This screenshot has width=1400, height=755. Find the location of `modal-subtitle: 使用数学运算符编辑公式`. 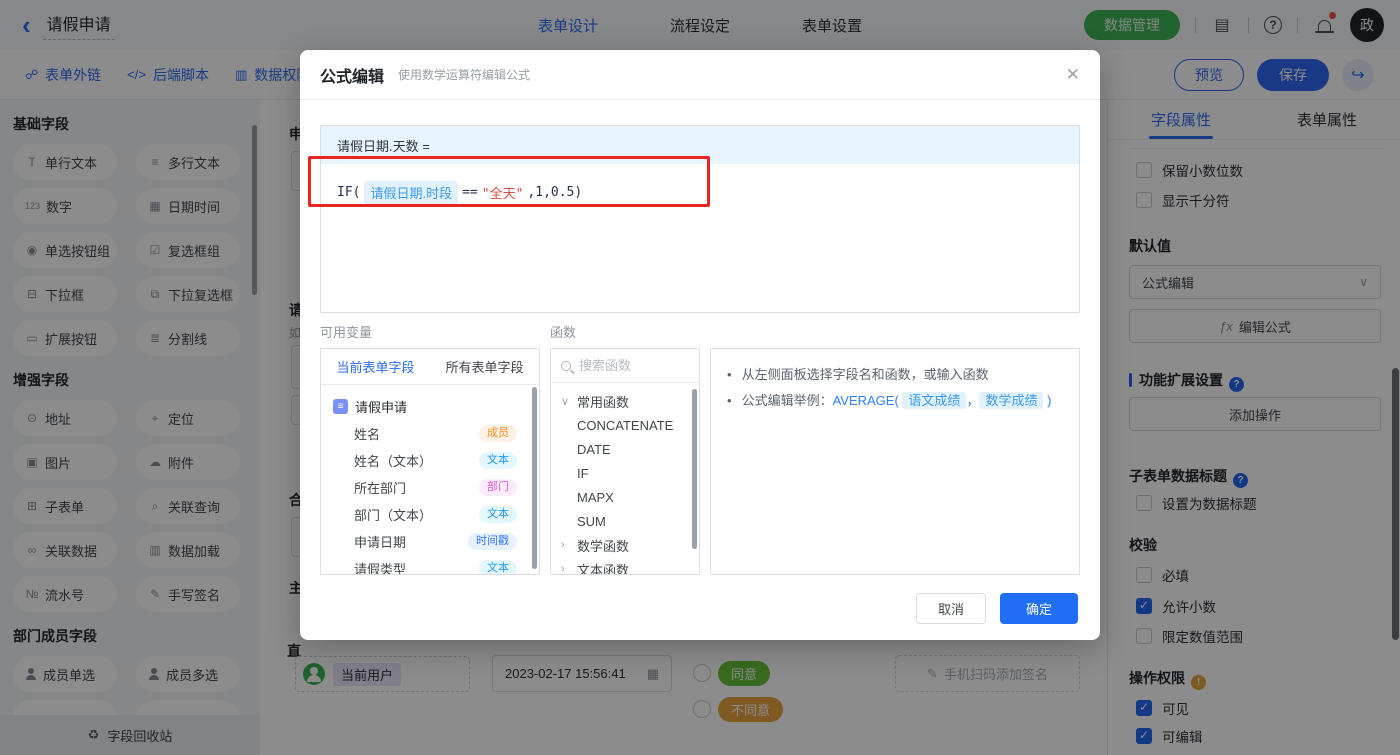

modal-subtitle: 使用数学运算符编辑公式 is located at coordinates (464, 75).